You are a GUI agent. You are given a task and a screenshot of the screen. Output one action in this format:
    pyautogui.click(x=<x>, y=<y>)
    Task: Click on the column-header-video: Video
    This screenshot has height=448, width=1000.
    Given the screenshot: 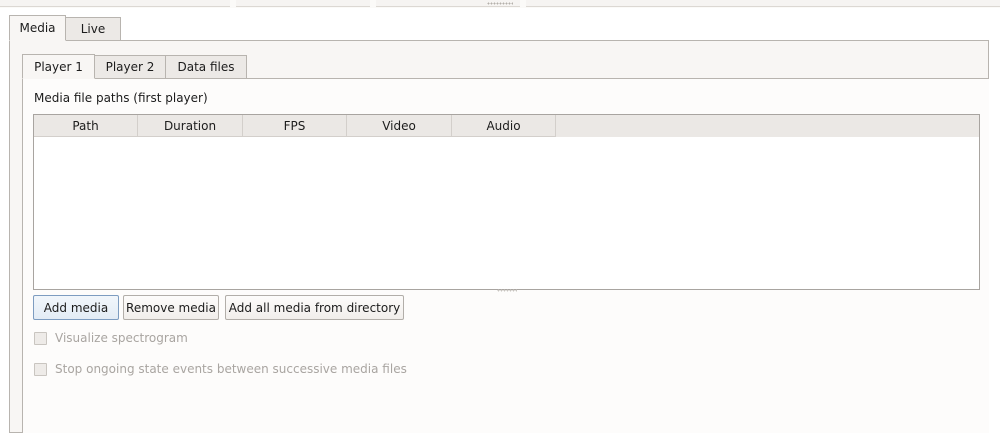 What is the action you would take?
    pyautogui.click(x=399, y=126)
    